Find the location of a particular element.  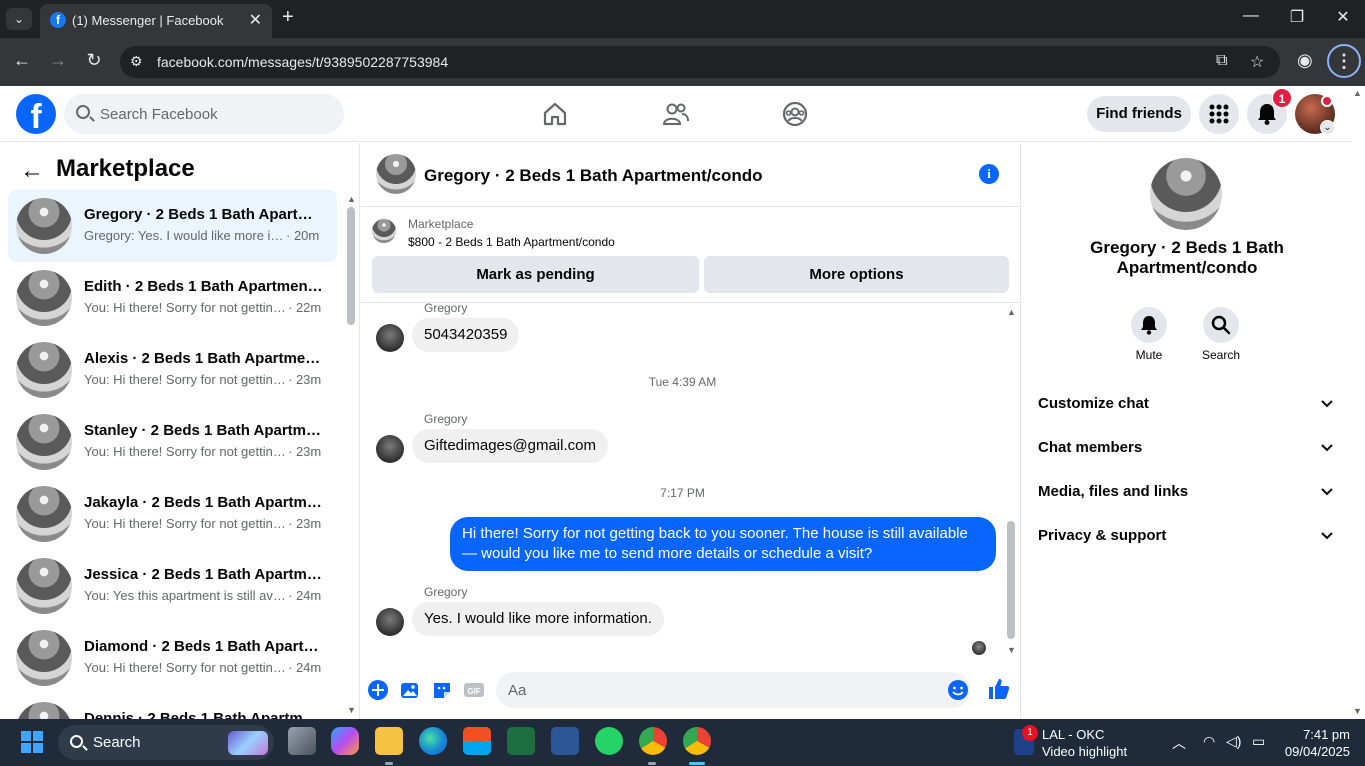

friends-icon is located at coordinates (676, 114).